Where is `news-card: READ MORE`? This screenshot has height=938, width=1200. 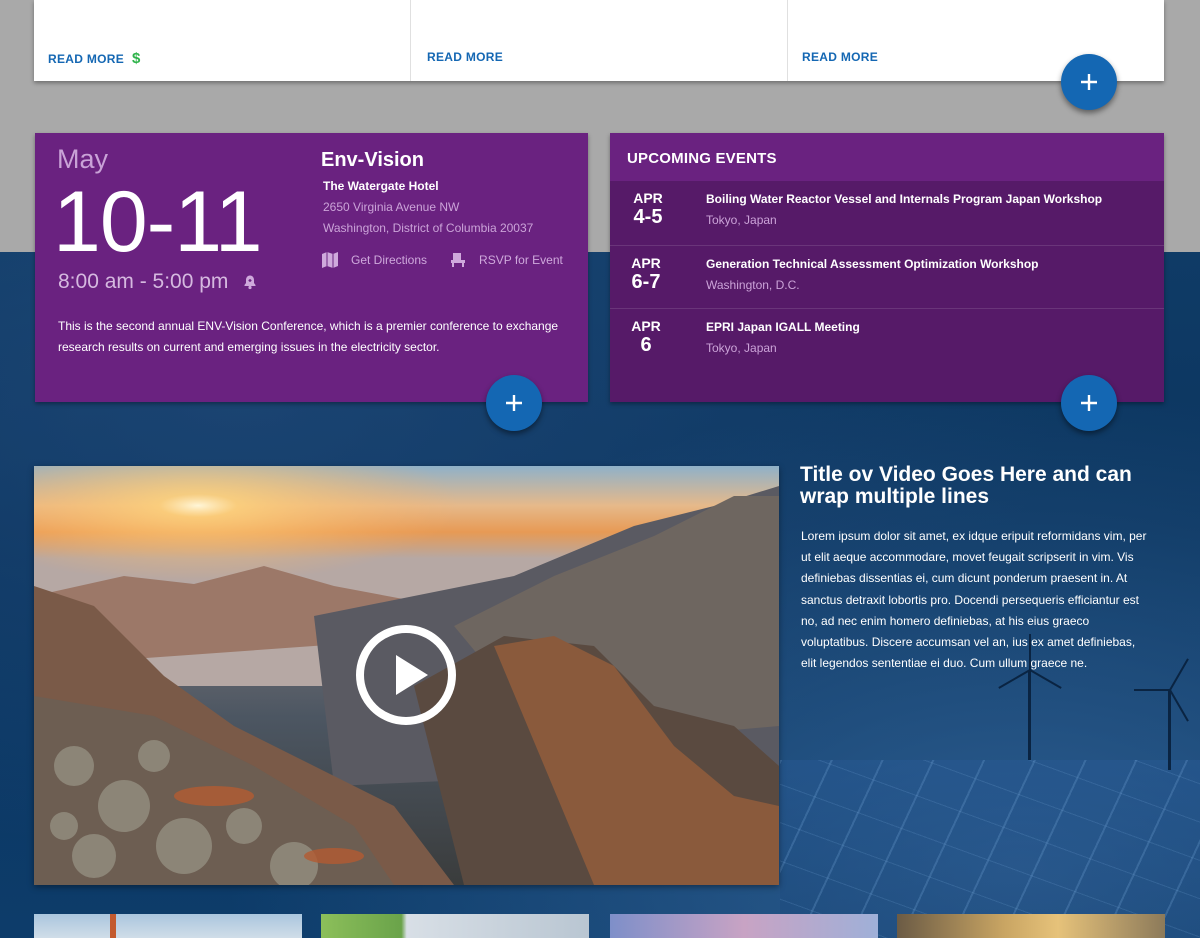 news-card: READ MORE is located at coordinates (599, 40).